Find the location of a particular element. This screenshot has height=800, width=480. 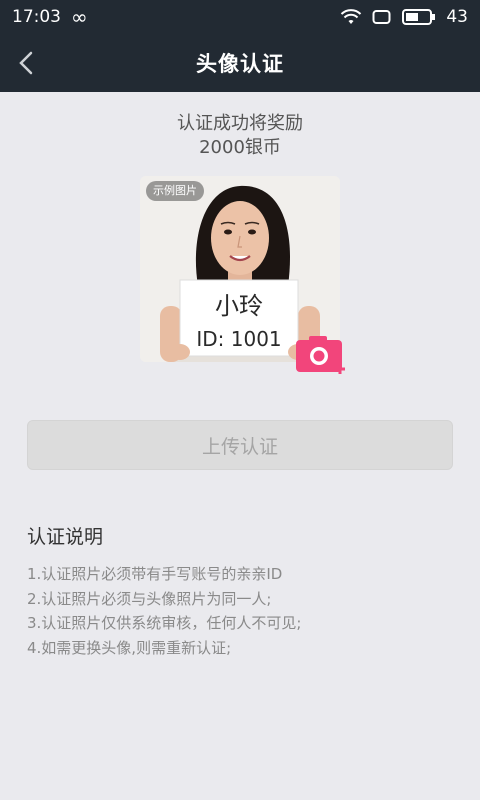

status-left: 17:03 ∞ is located at coordinates (50, 17).